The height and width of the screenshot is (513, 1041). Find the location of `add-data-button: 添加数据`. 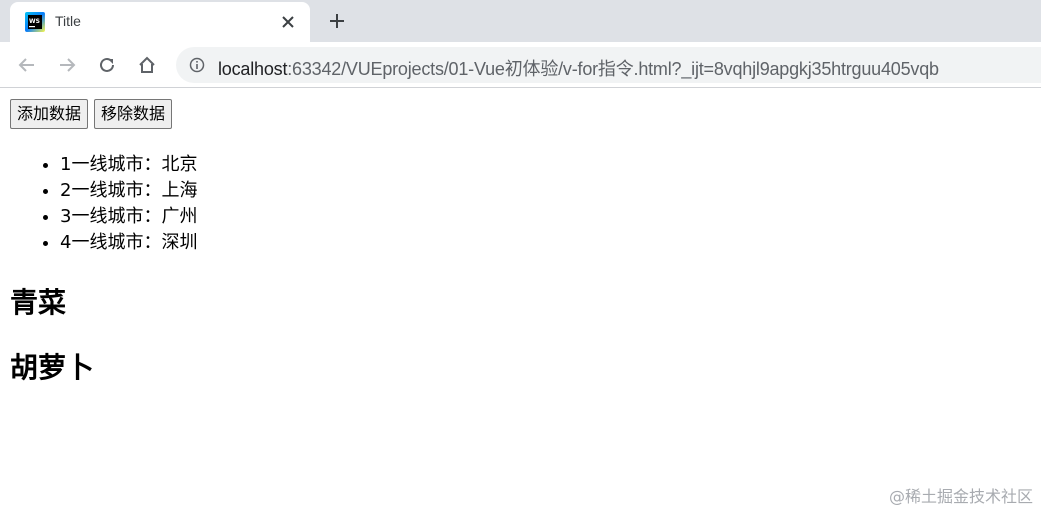

add-data-button: 添加数据 is located at coordinates (49, 114).